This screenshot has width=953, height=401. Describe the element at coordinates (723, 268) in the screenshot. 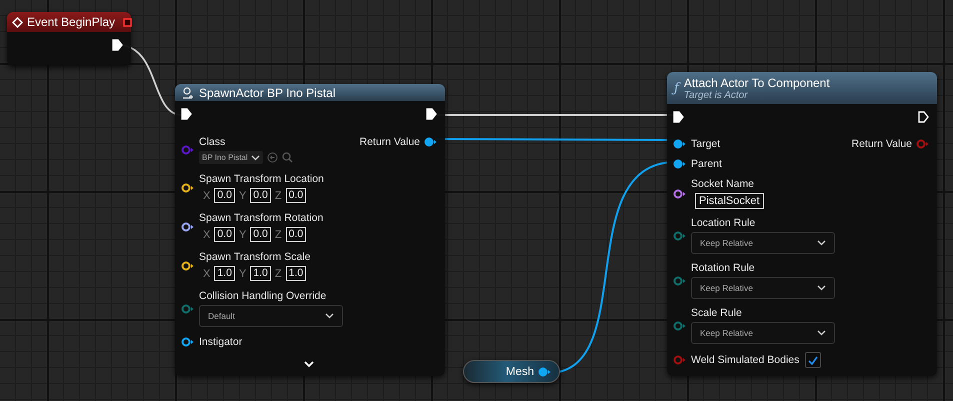

I see `pin-label: Rotation Rule` at that location.